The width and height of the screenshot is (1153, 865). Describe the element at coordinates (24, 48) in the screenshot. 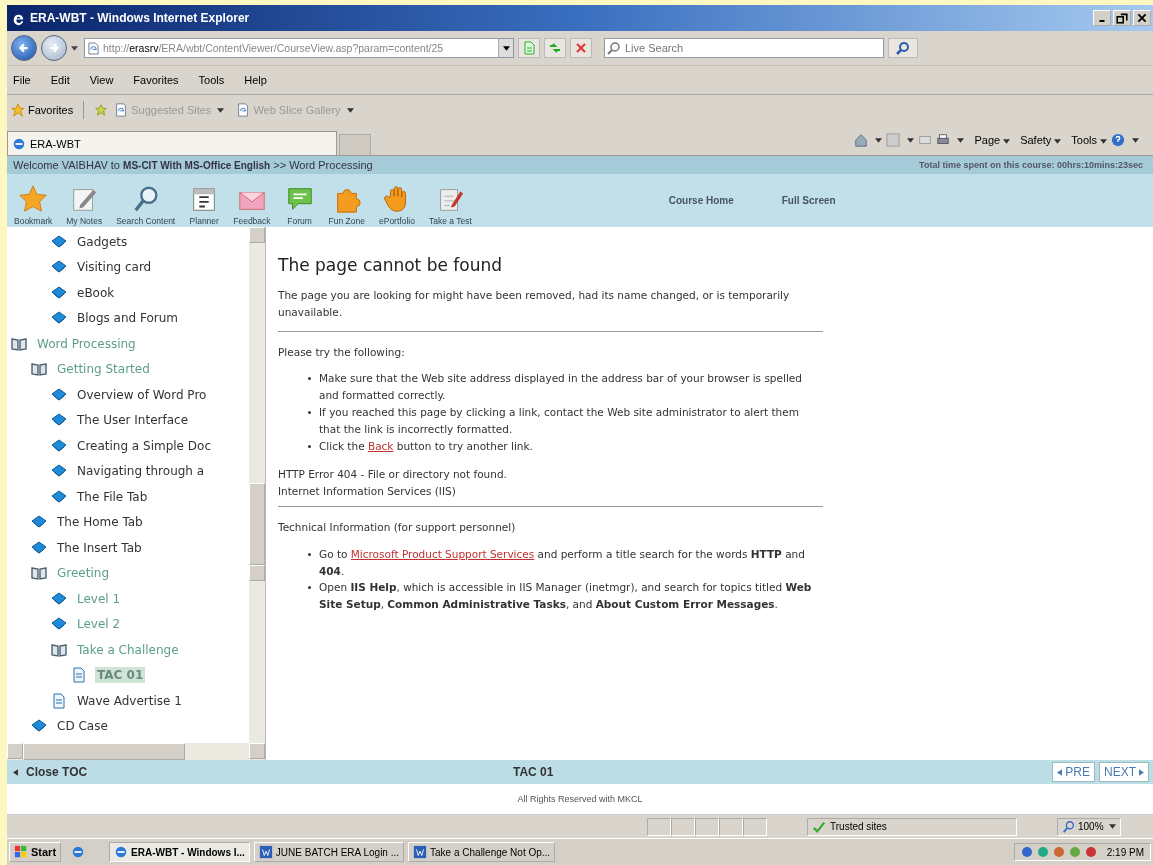

I see `back-button` at that location.